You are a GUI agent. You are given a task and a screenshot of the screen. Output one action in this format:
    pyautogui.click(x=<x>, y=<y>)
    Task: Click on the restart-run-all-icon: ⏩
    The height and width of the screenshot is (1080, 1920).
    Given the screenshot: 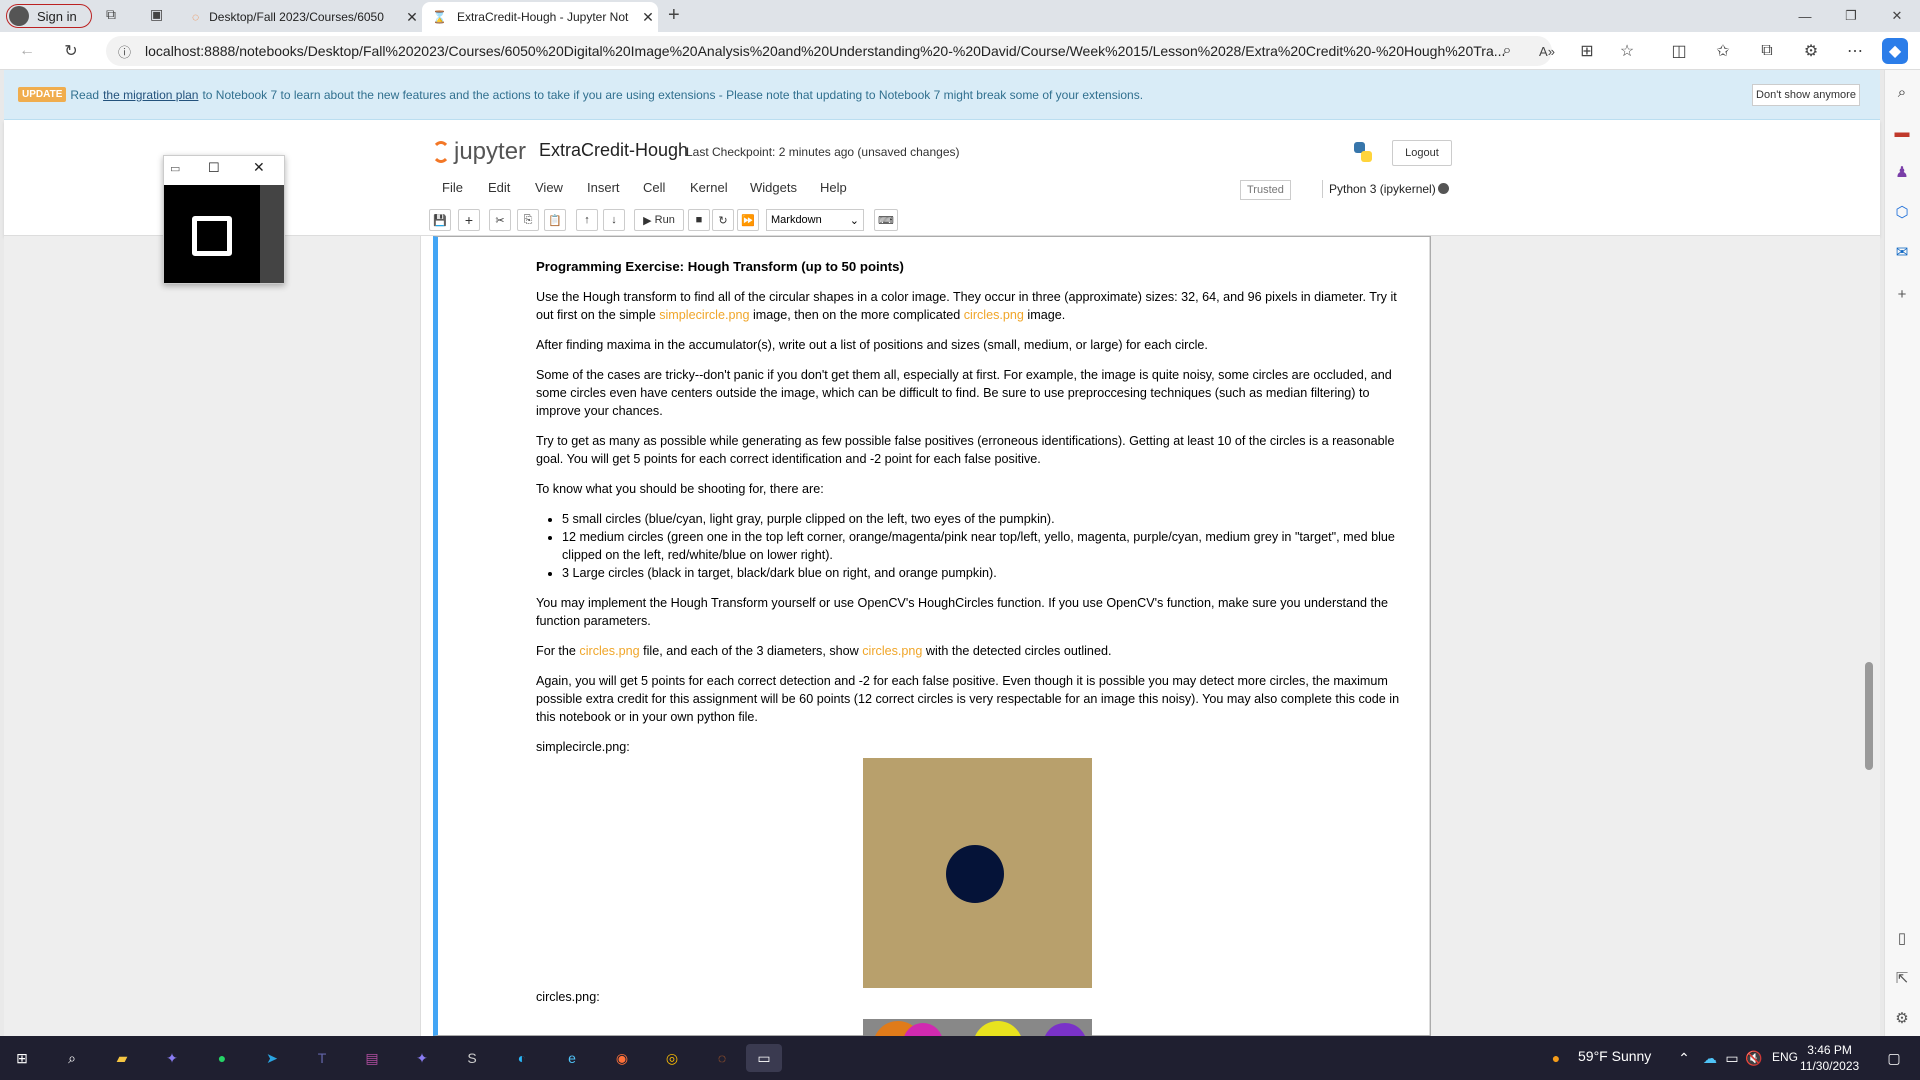 What is the action you would take?
    pyautogui.click(x=748, y=220)
    